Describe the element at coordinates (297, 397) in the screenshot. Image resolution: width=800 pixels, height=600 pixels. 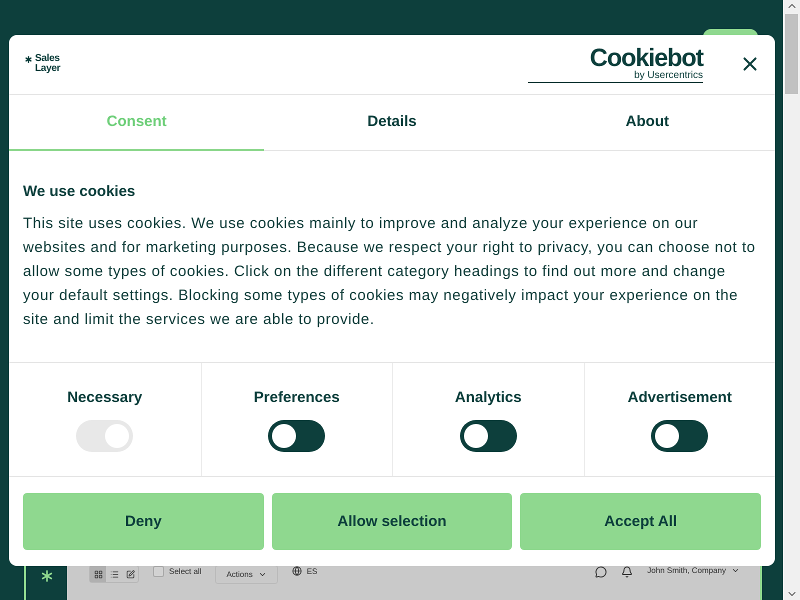
I see `category-label: Preferences` at that location.